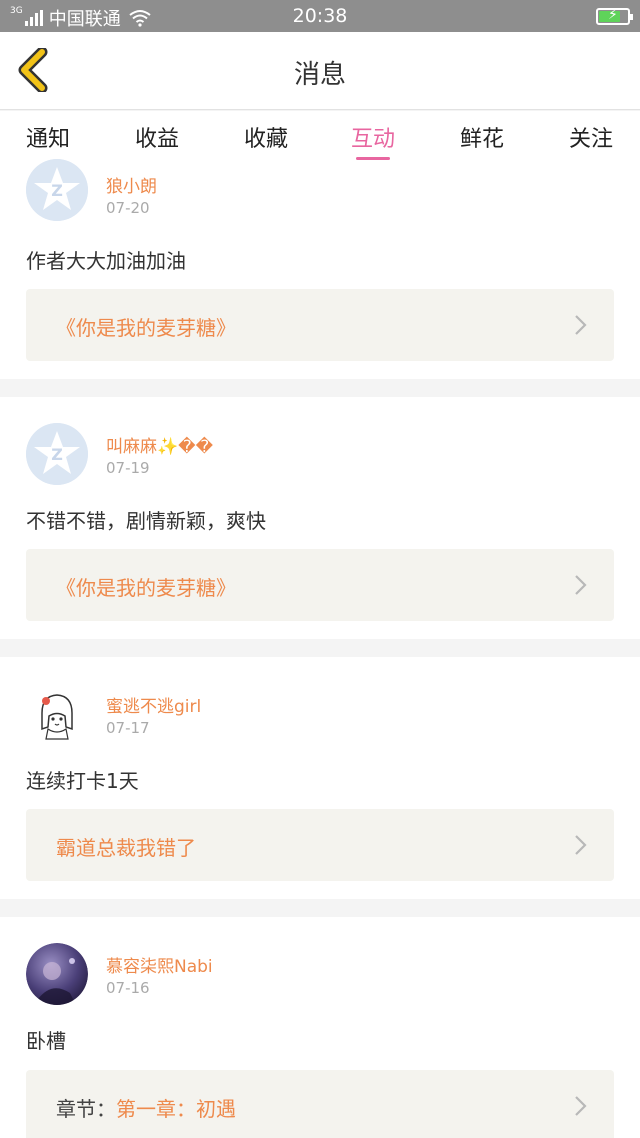 The width and height of the screenshot is (640, 1138). Describe the element at coordinates (591, 137) in the screenshot. I see `tab-following: 关注` at that location.